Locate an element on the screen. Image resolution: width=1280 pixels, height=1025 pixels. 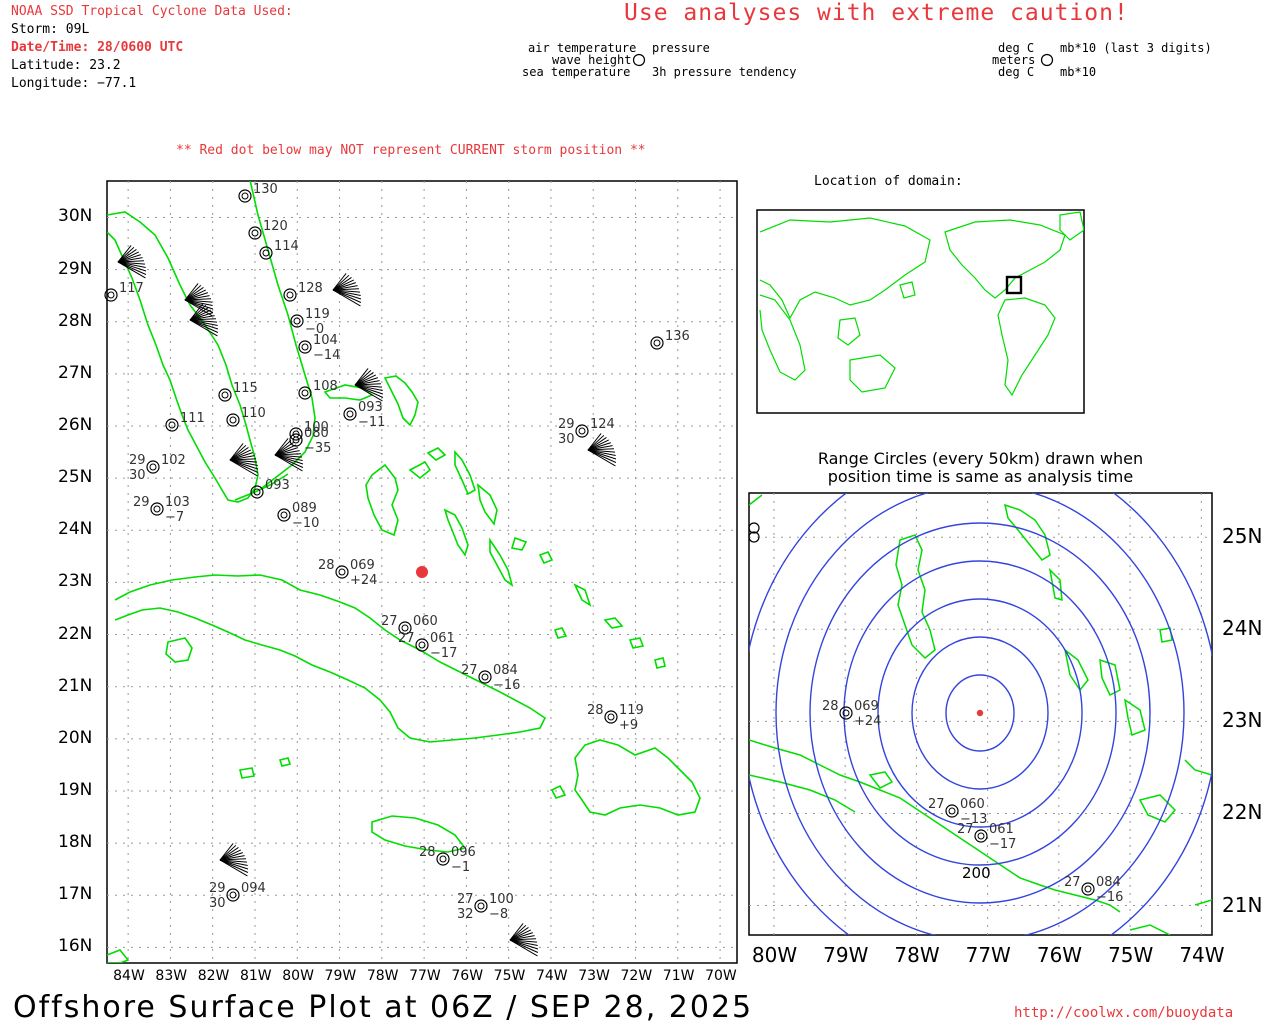
lat-label: 18N is located at coordinates (75, 842).